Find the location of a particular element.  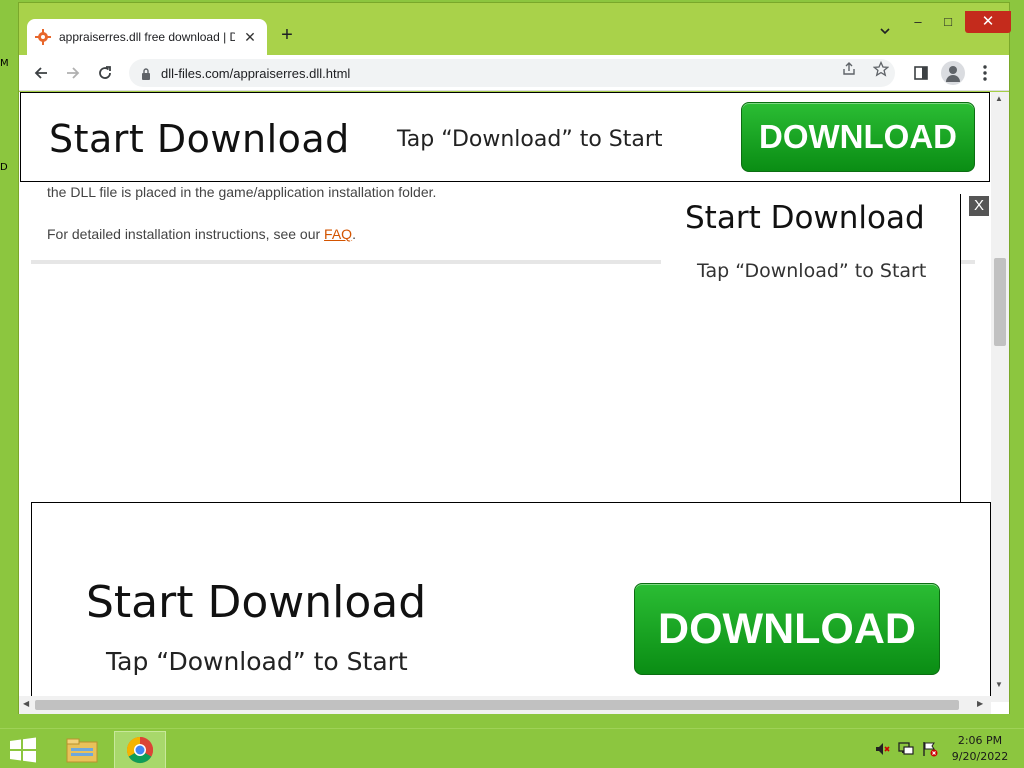

side-ad: Start Download Tap “Download” to Start is located at coordinates (812, 349).